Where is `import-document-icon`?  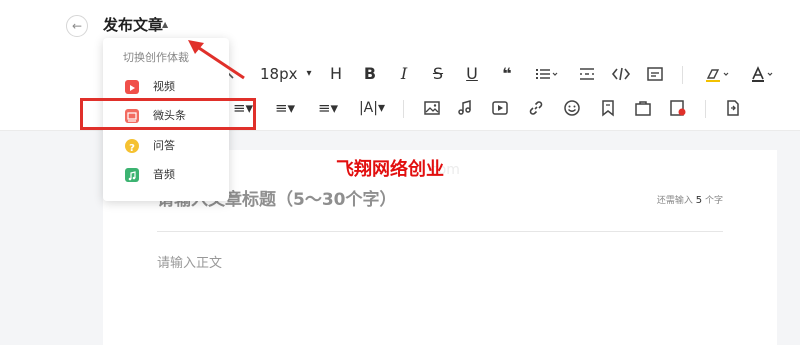 import-document-icon is located at coordinates (733, 108).